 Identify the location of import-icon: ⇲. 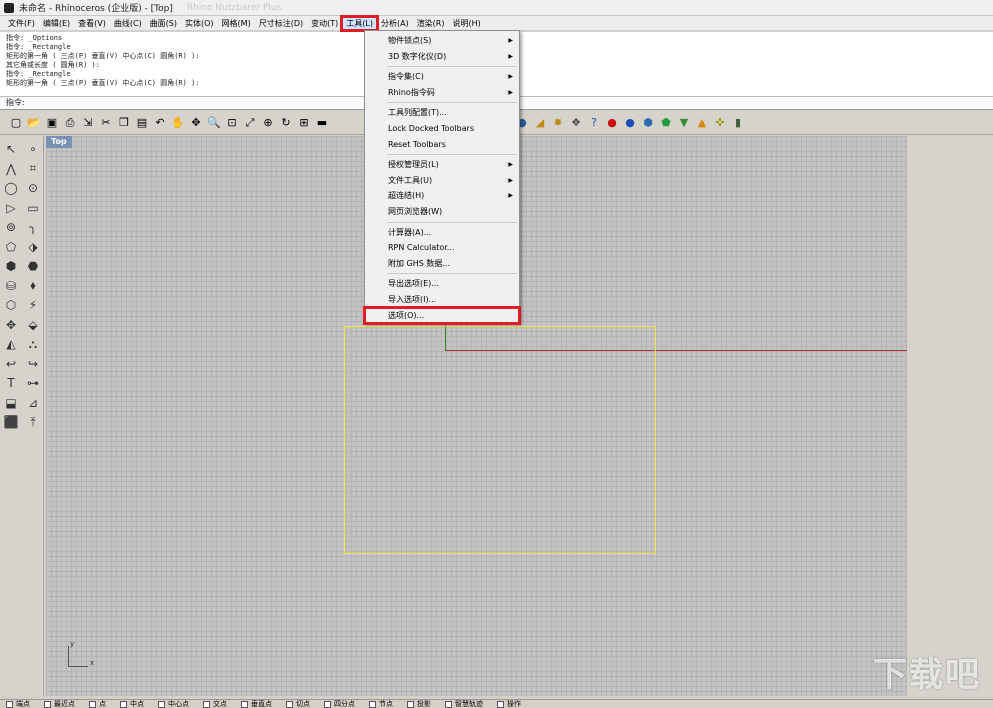
(88, 123).